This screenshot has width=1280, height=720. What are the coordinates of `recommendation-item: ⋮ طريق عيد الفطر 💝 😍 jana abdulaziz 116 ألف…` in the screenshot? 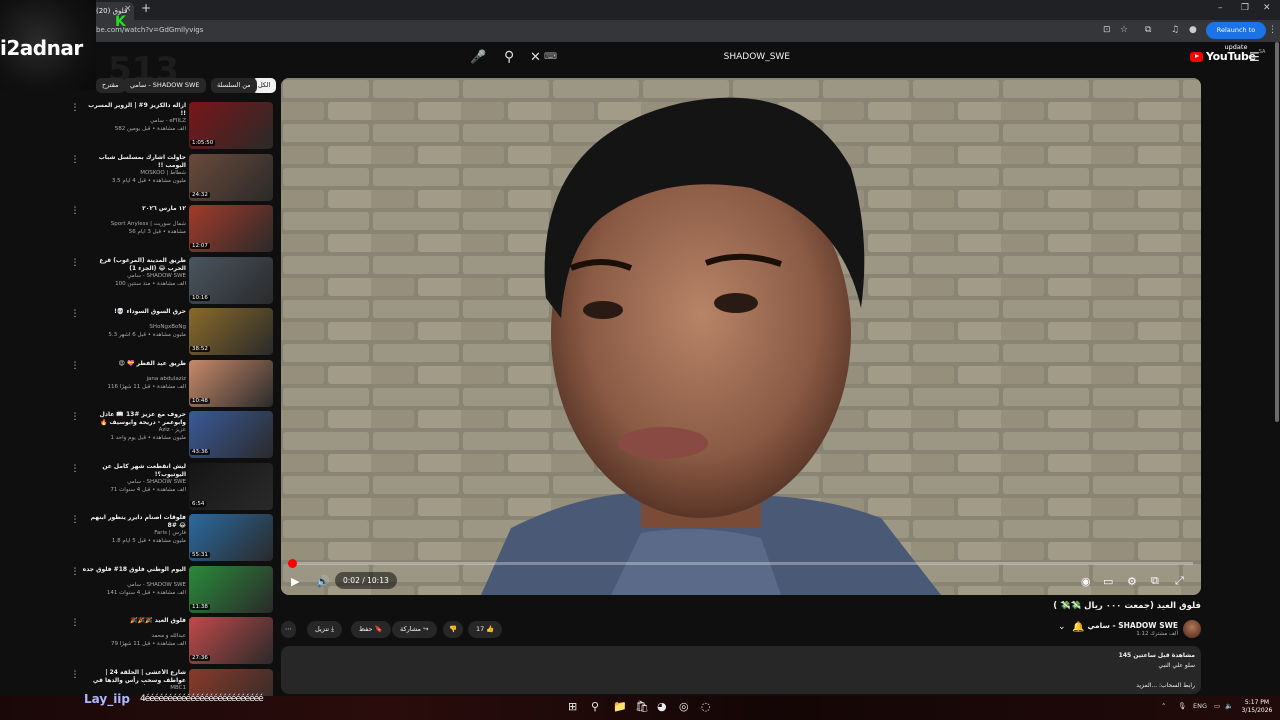 It's located at (171, 384).